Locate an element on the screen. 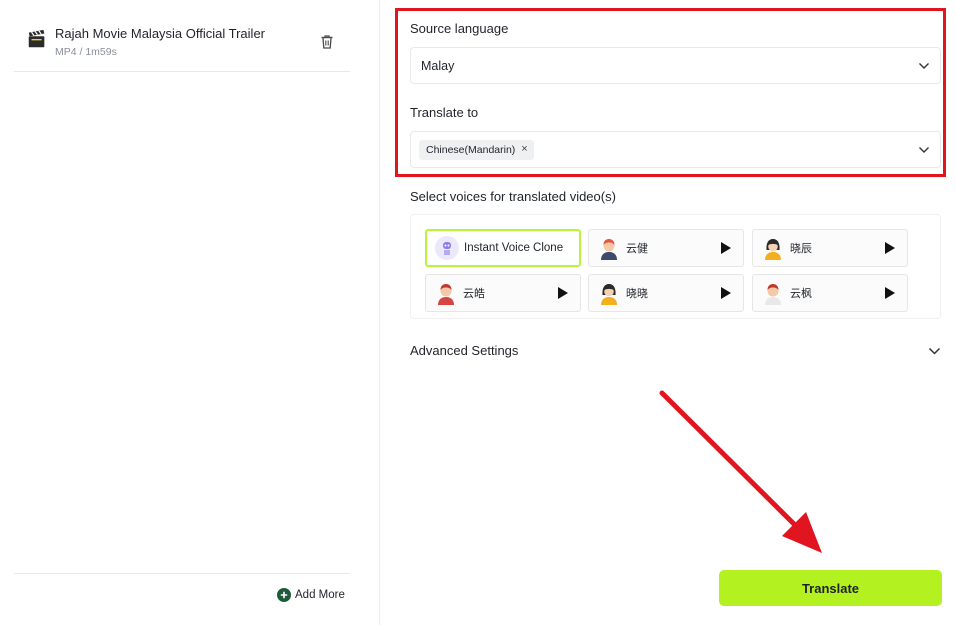 This screenshot has height=625, width=956. voice-name: 云枫 is located at coordinates (801, 294).